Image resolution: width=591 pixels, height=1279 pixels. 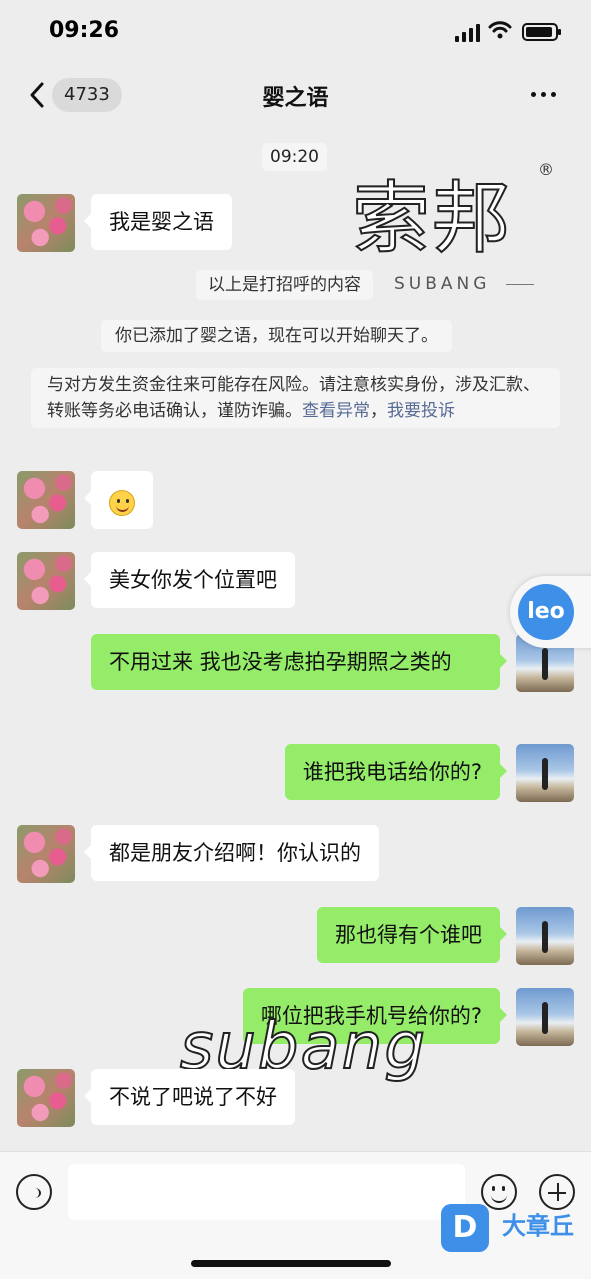 What do you see at coordinates (158, 222) in the screenshot?
I see `message-bubble-incoming: 我是婴之语` at bounding box center [158, 222].